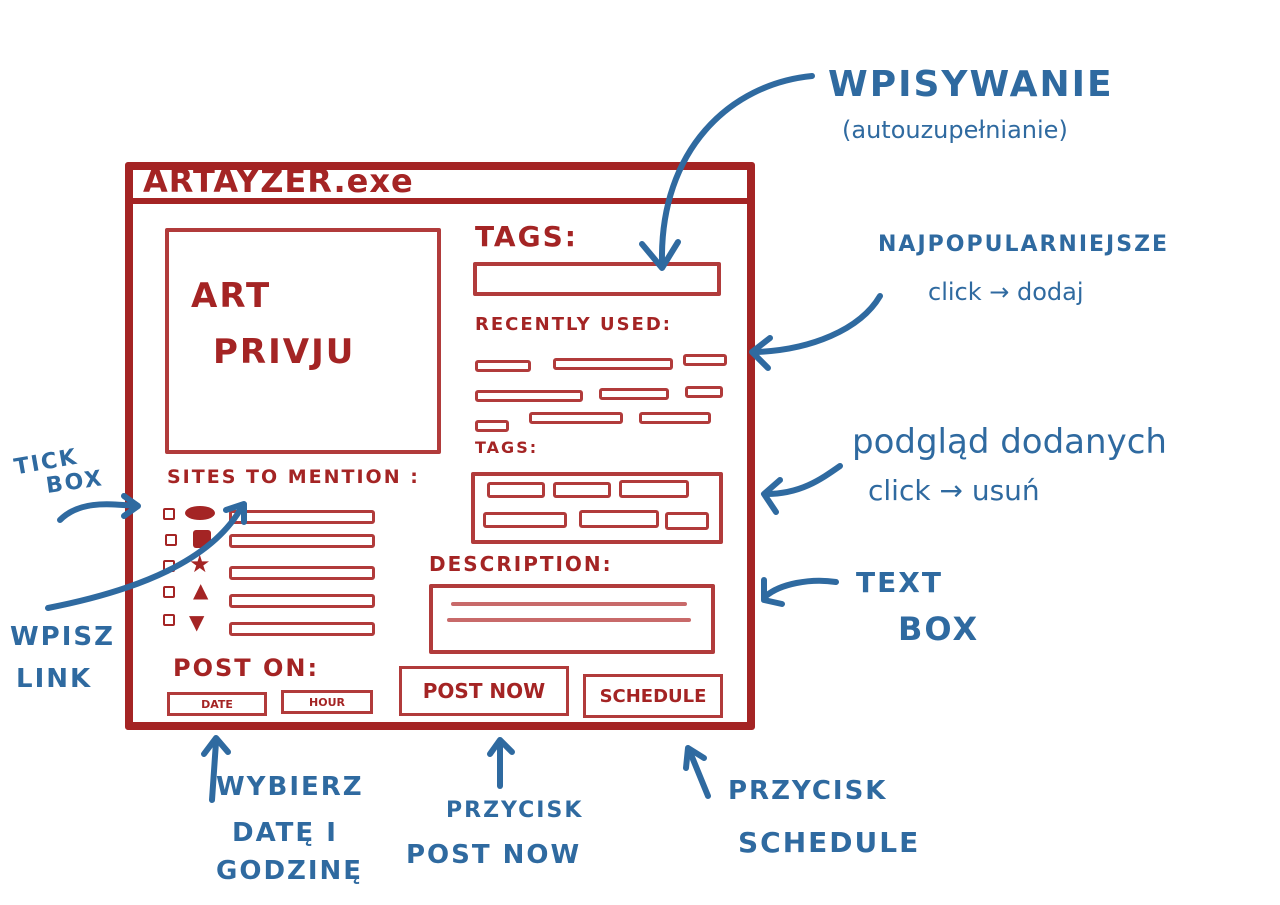  Describe the element at coordinates (214, 771) in the screenshot. I see `arrow-wybierz` at that location.